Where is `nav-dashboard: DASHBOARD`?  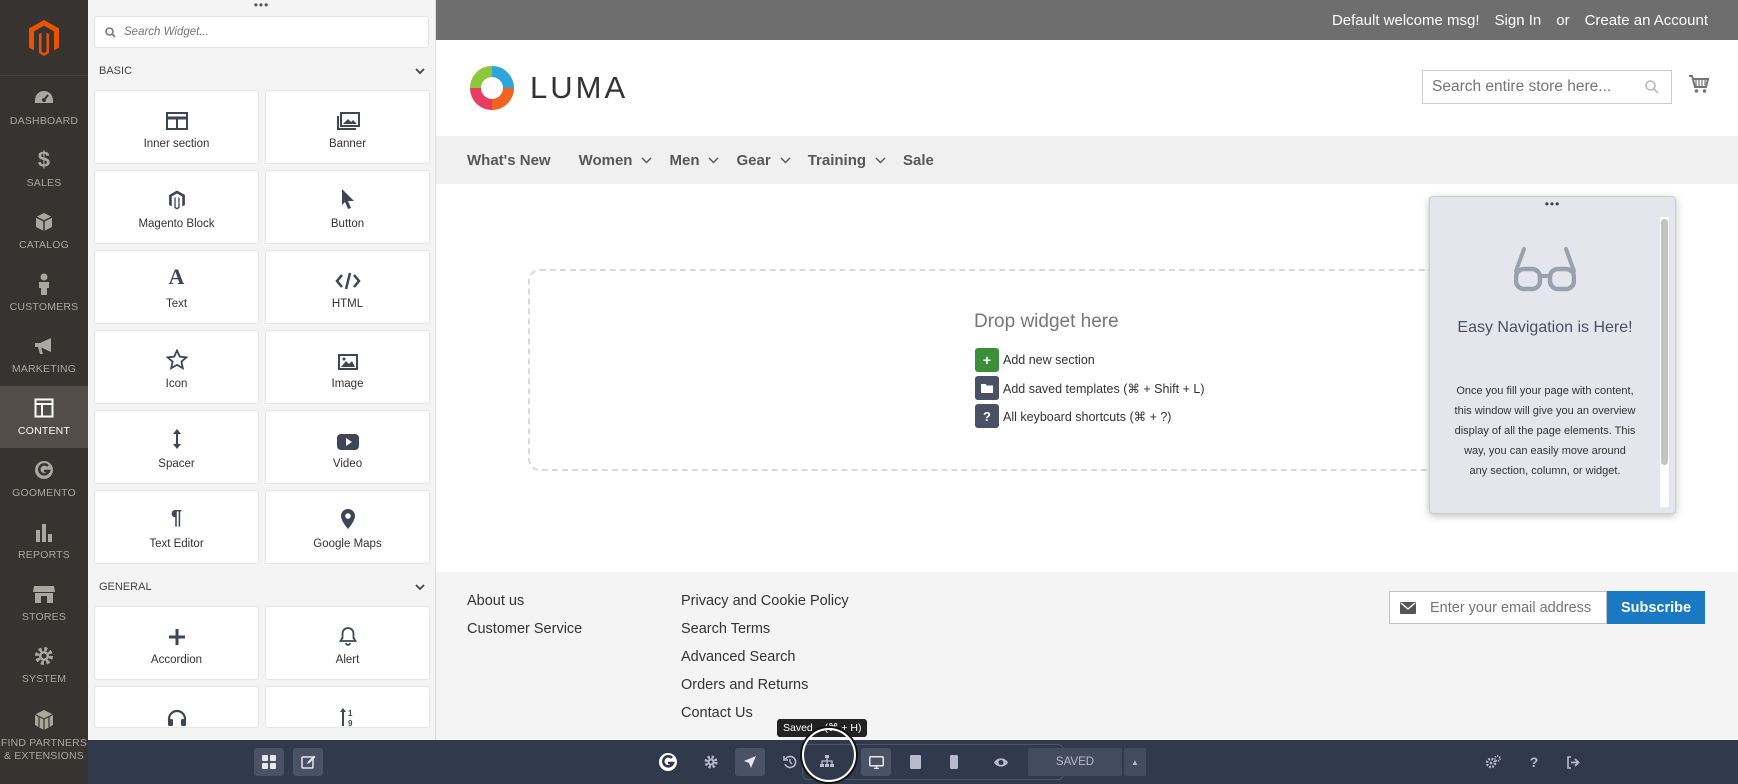 nav-dashboard: DASHBOARD is located at coordinates (44, 107).